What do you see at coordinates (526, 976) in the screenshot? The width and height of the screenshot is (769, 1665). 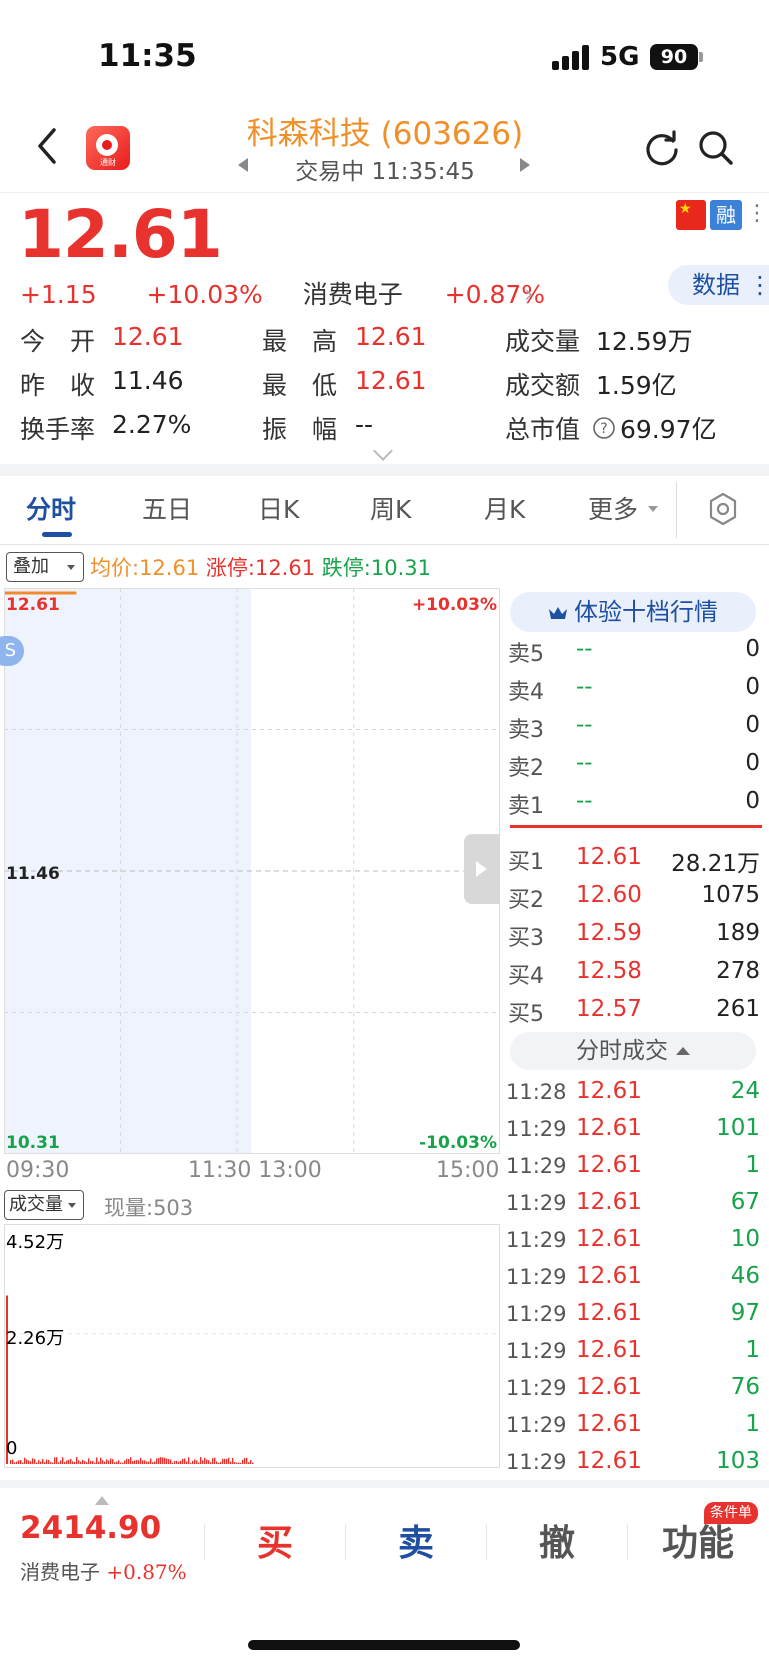 I see `bid-label: 买4` at bounding box center [526, 976].